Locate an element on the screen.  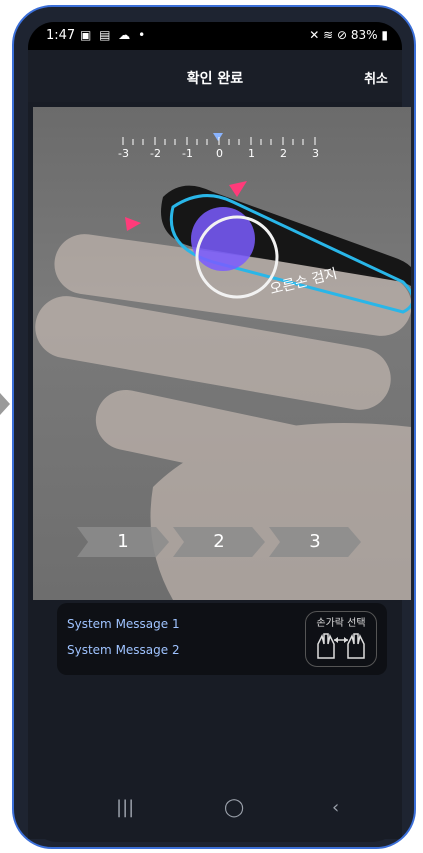
left-edge-arrow is located at coordinates (5, 404).